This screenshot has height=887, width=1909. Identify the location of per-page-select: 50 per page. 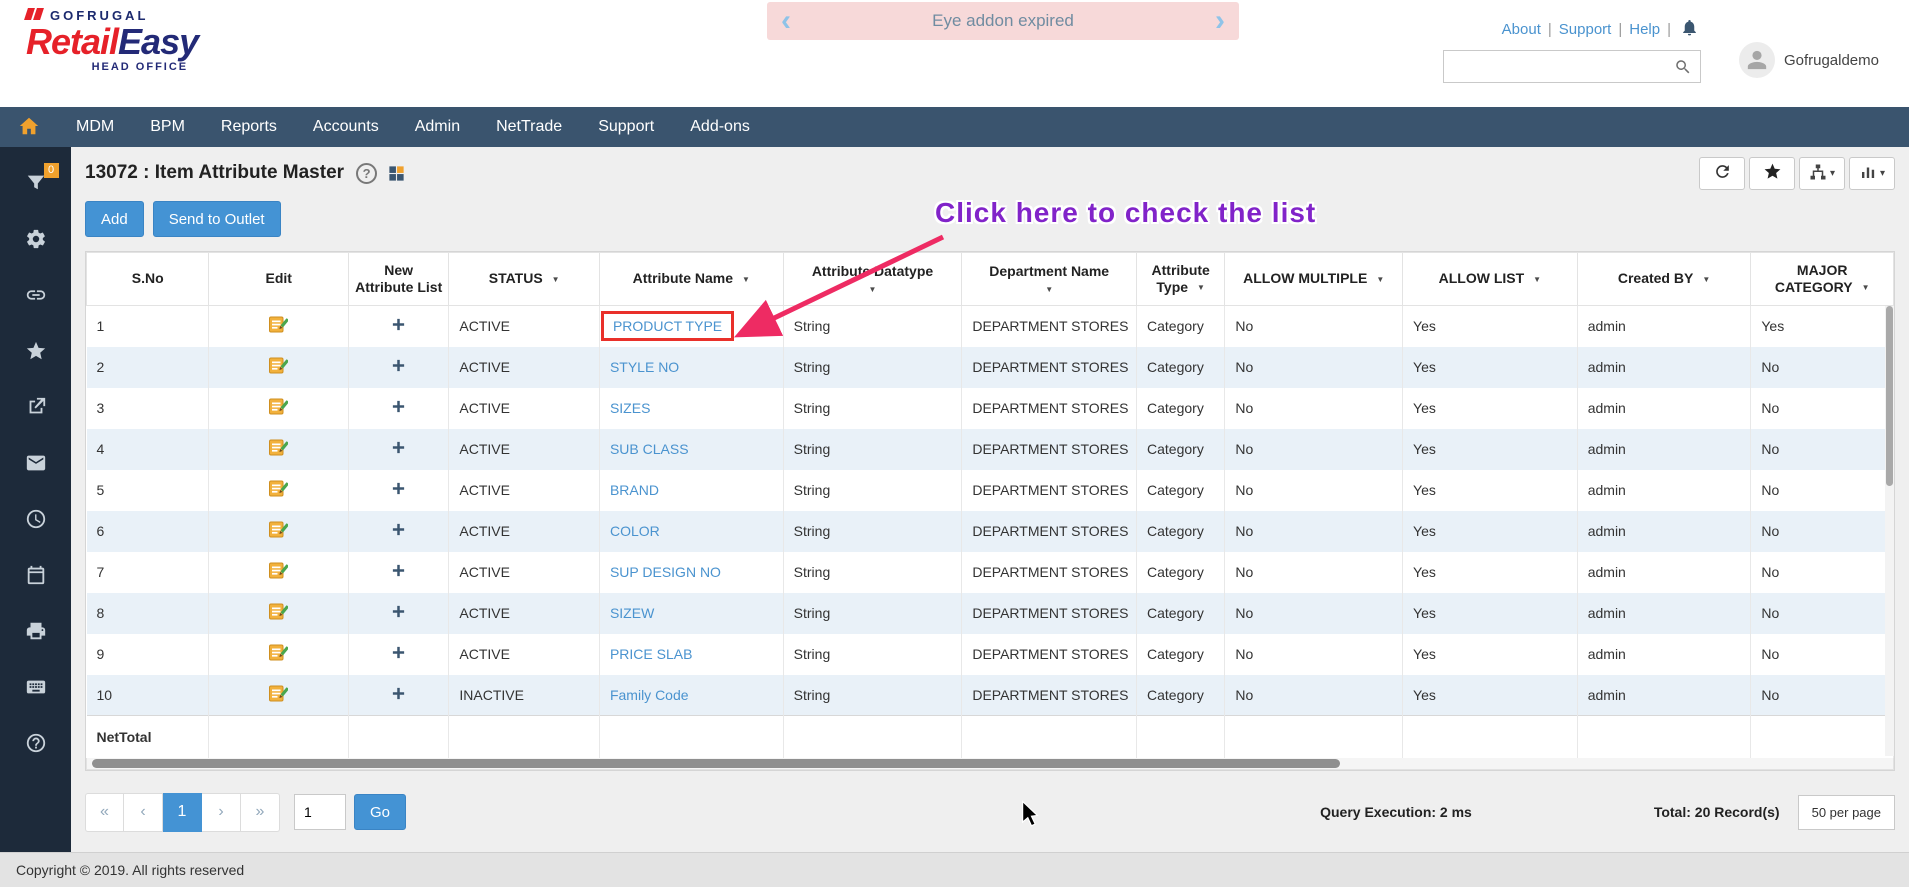
(1846, 812).